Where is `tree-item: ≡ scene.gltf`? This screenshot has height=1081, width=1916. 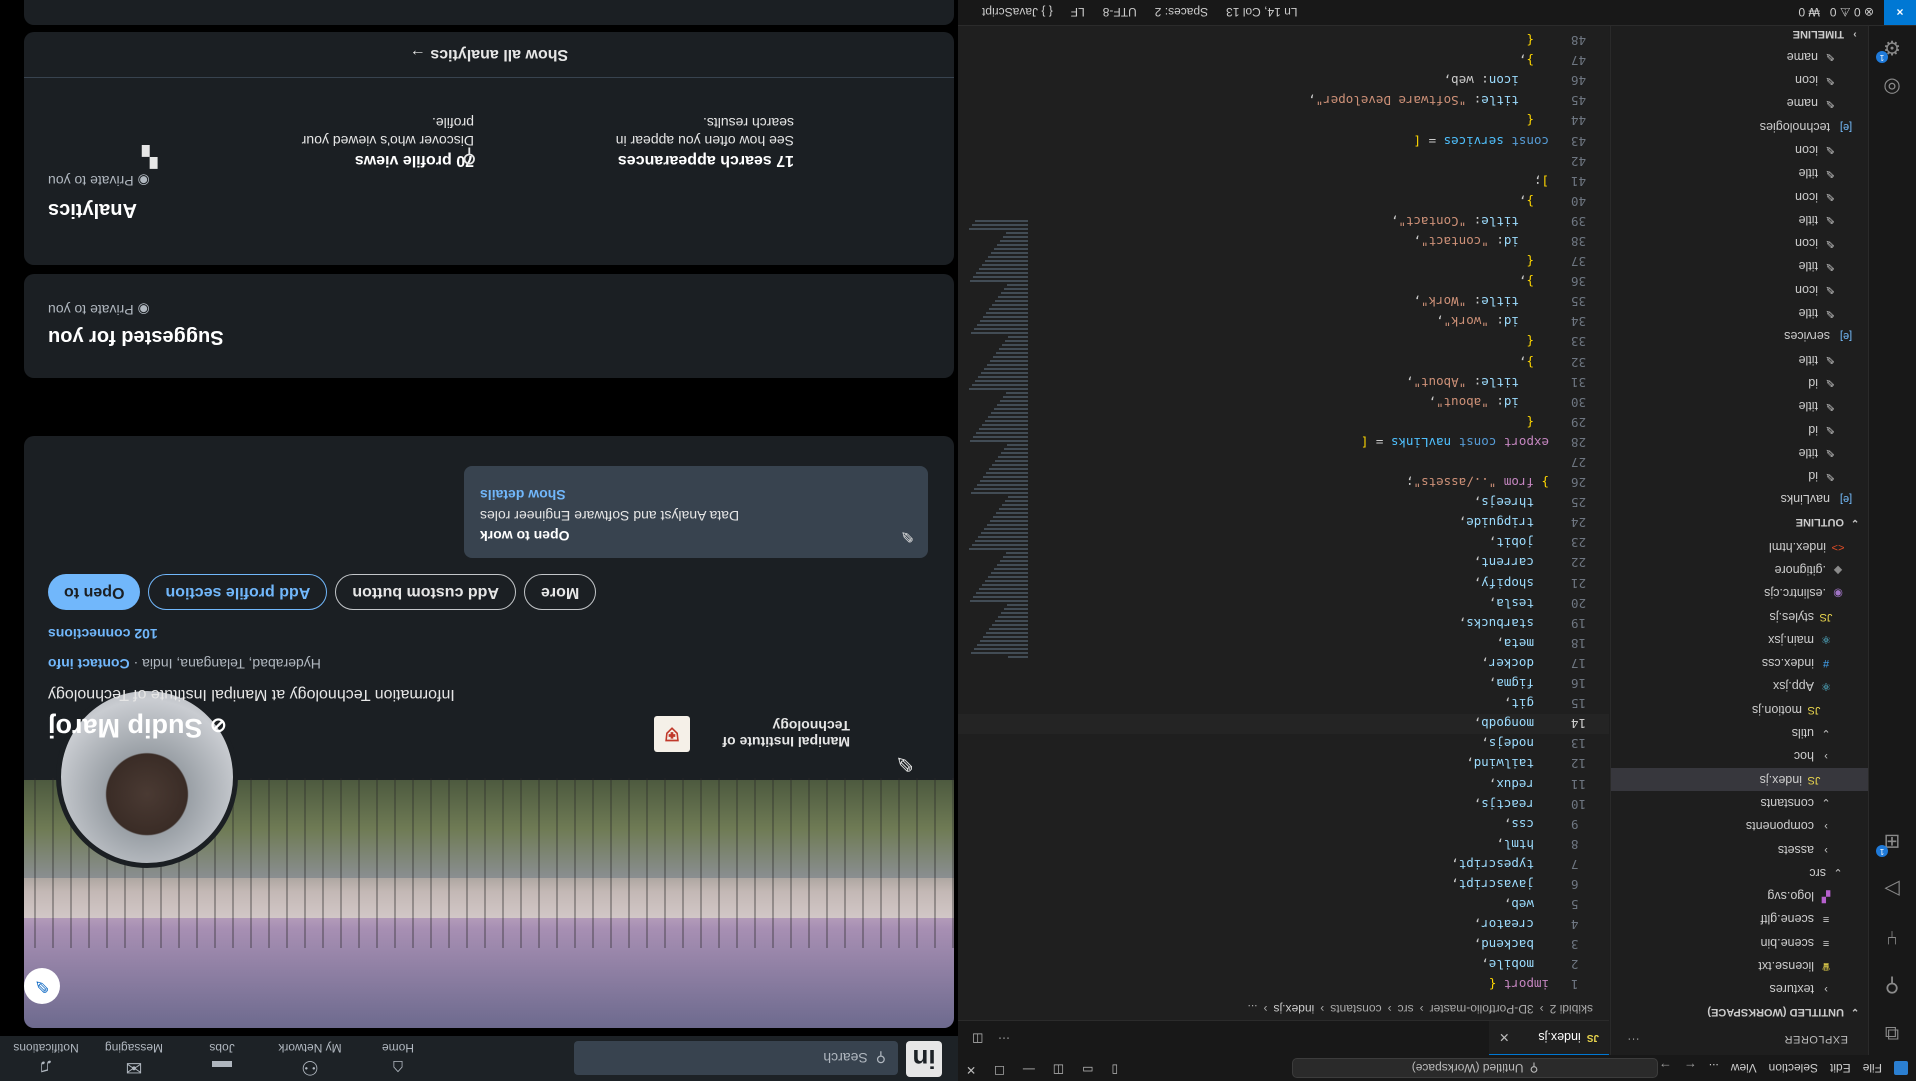
tree-item: ≡ scene.gltf is located at coordinates (1739, 919).